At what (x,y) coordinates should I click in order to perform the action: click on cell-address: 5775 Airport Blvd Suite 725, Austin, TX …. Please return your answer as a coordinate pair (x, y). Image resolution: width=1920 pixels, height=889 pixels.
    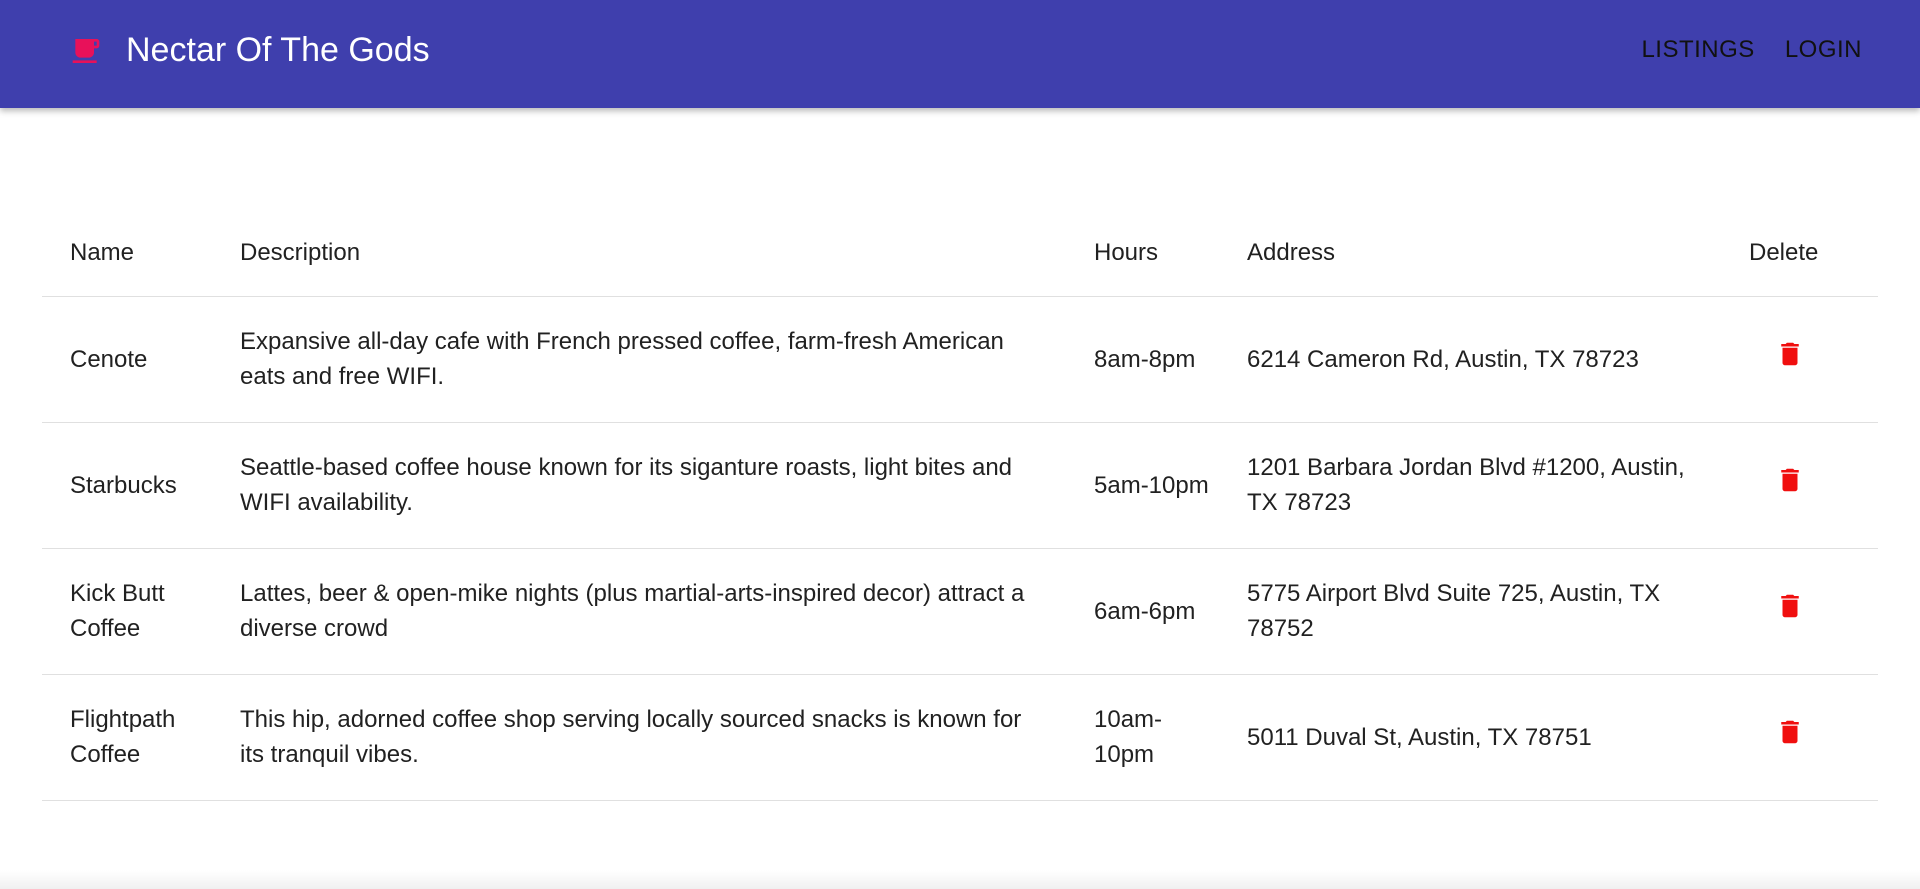
    Looking at the image, I should click on (1498, 611).